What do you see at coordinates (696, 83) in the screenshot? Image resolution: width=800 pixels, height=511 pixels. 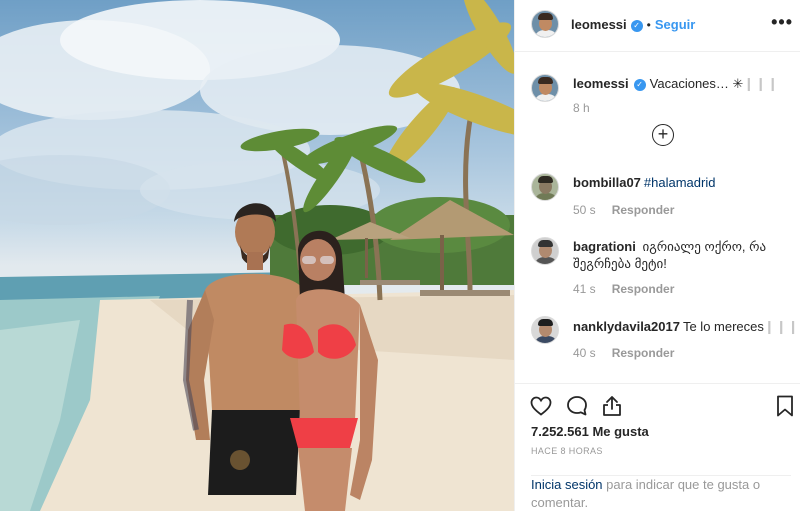 I see `caption-body: Vacaciones… ✳` at bounding box center [696, 83].